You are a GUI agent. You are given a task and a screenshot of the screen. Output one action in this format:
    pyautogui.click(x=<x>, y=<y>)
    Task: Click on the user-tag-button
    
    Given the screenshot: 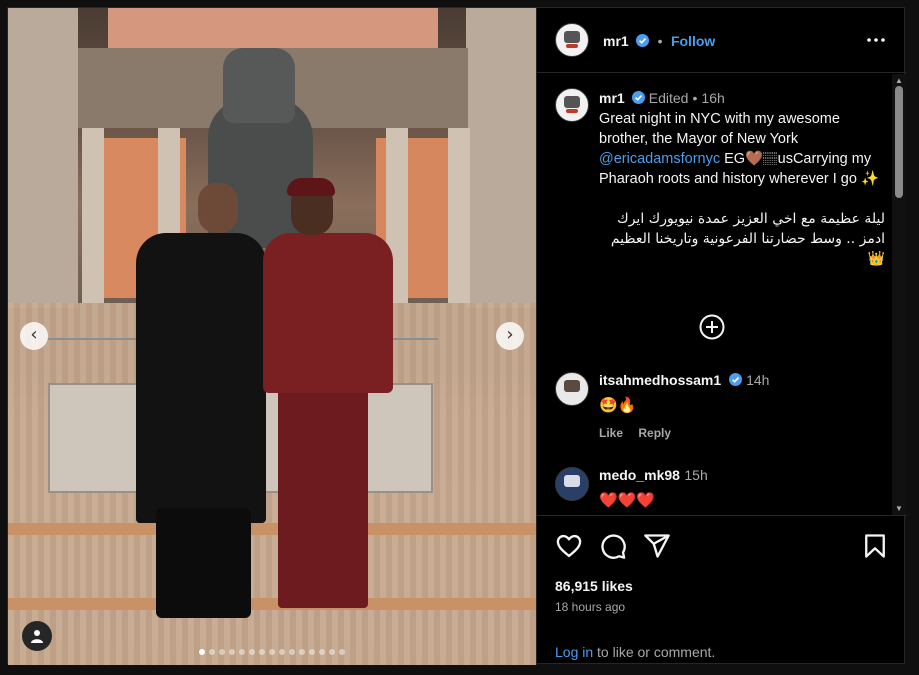 What is the action you would take?
    pyautogui.click(x=37, y=636)
    